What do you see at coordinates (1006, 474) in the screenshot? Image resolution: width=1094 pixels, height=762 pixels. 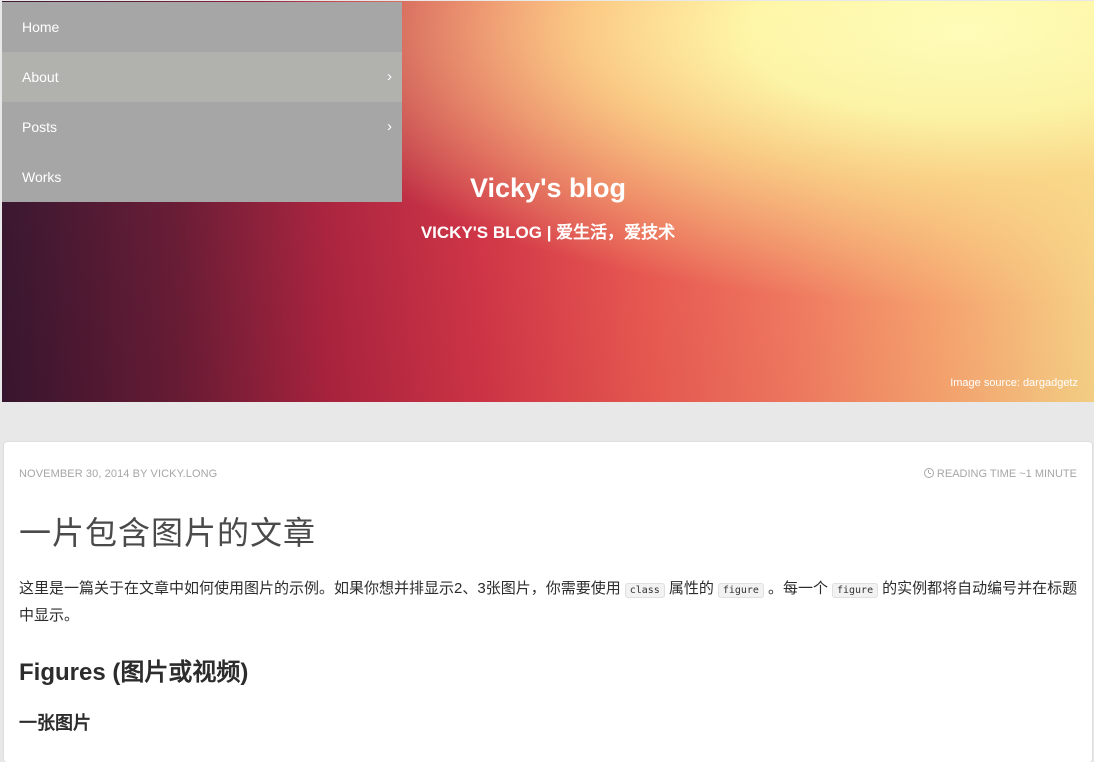 I see `reading-time-label: READING TIME ~1 MINUTE` at bounding box center [1006, 474].